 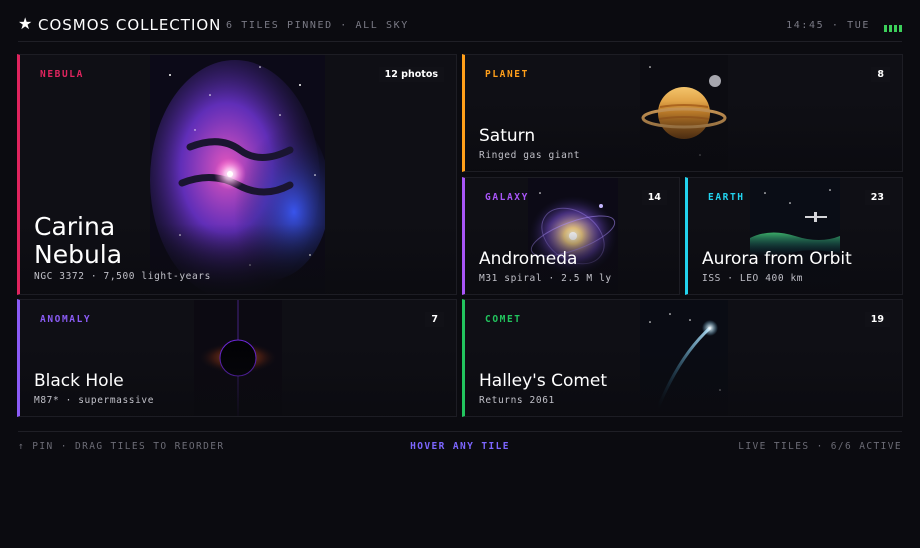 What do you see at coordinates (25, 23) in the screenshot?
I see `star-icon: ★` at bounding box center [25, 23].